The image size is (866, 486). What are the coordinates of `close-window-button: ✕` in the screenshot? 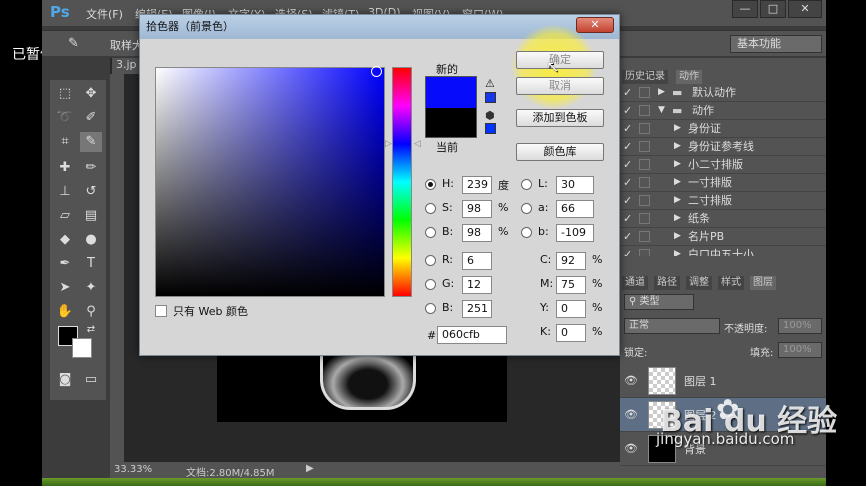 It's located at (805, 9).